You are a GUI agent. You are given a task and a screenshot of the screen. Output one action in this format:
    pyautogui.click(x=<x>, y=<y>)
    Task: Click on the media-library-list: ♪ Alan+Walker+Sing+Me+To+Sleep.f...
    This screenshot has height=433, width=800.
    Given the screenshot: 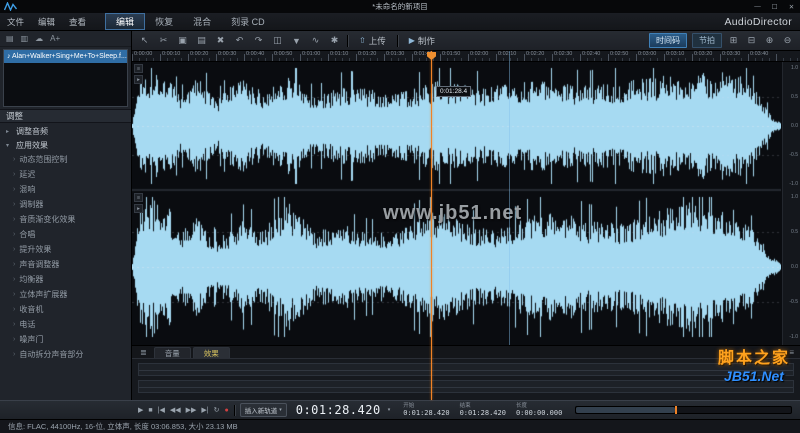 What is the action you would take?
    pyautogui.click(x=65, y=78)
    